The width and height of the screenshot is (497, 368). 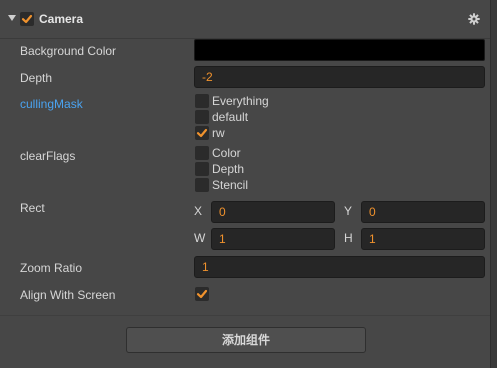 What do you see at coordinates (348, 211) in the screenshot?
I see `rect-y-label: Y` at bounding box center [348, 211].